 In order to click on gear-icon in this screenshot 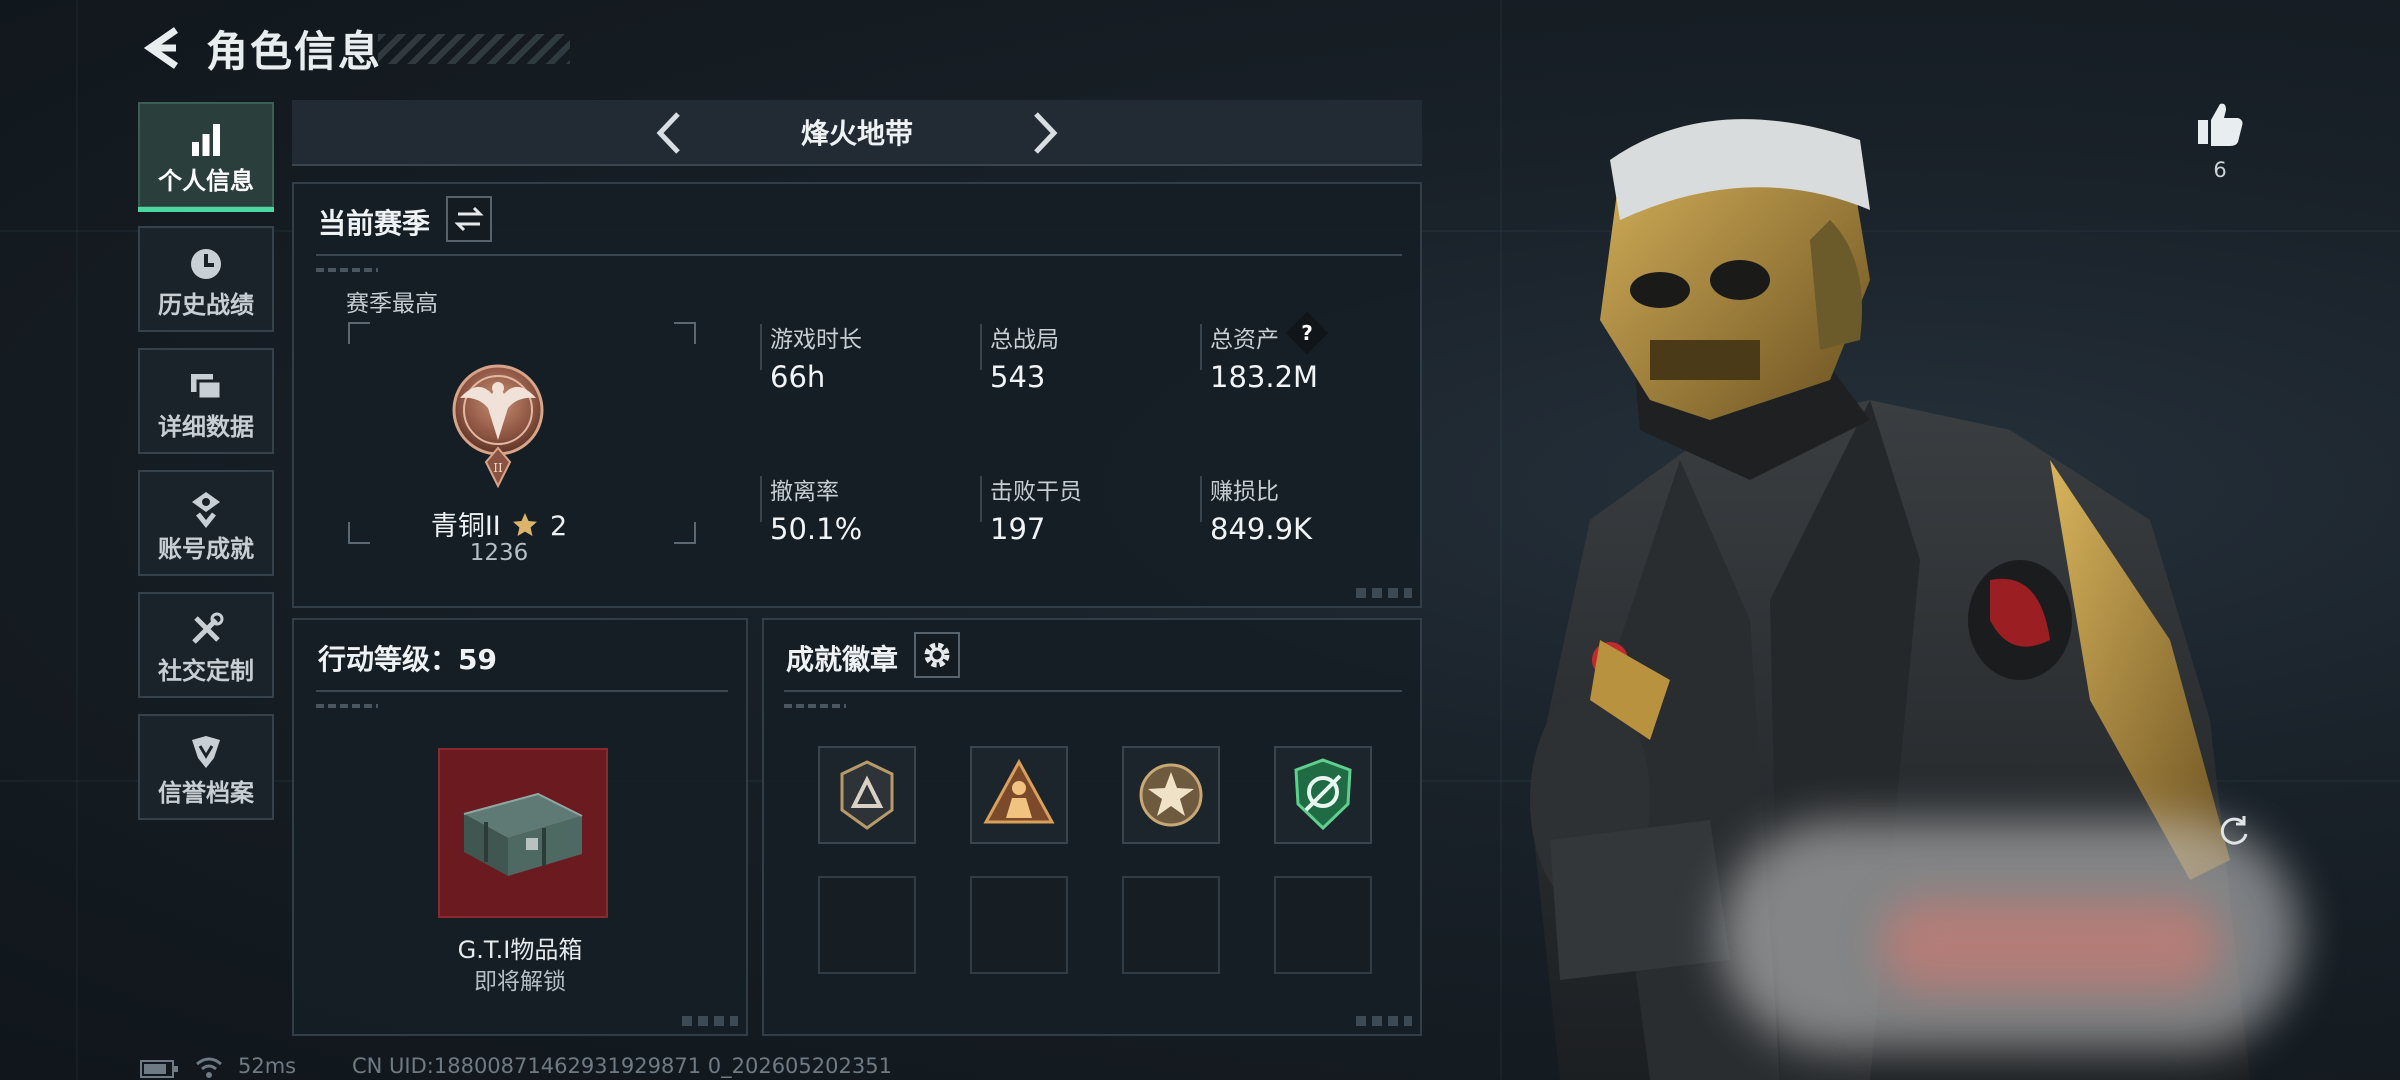, I will do `click(937, 655)`.